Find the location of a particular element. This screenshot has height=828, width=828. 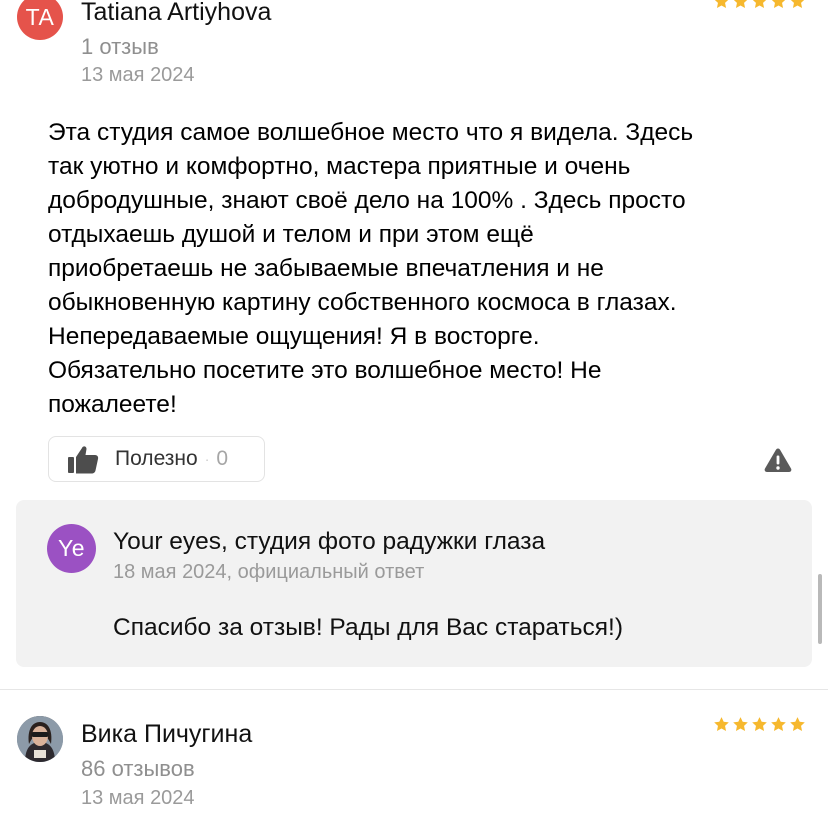

report-warning-icon is located at coordinates (778, 460).